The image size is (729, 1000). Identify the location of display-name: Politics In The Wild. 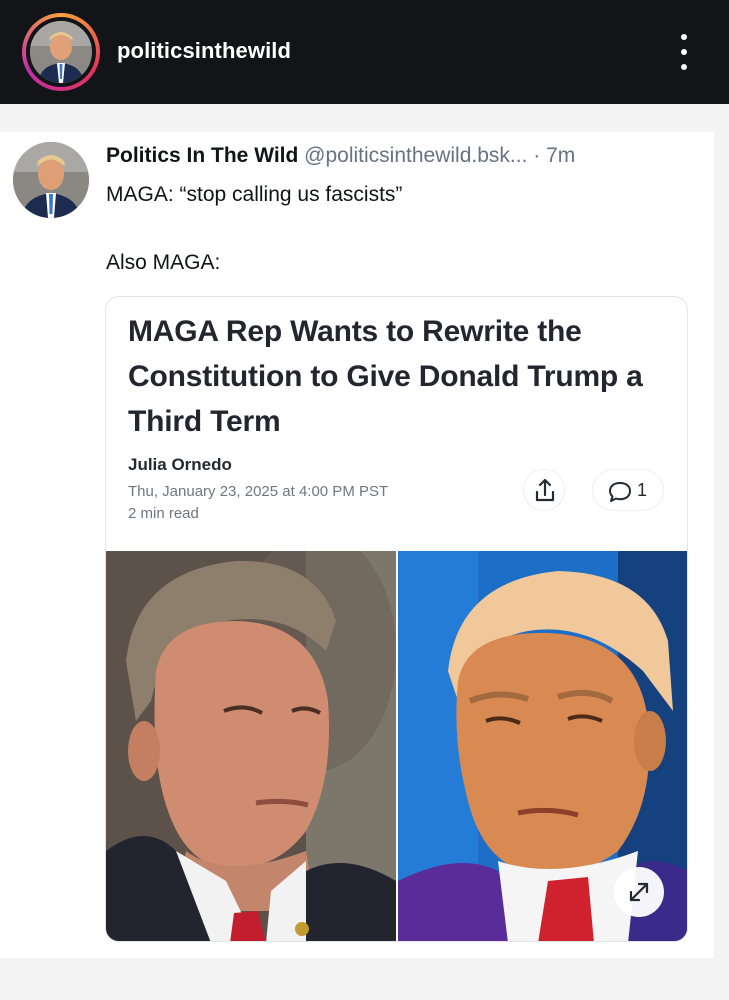
(202, 155).